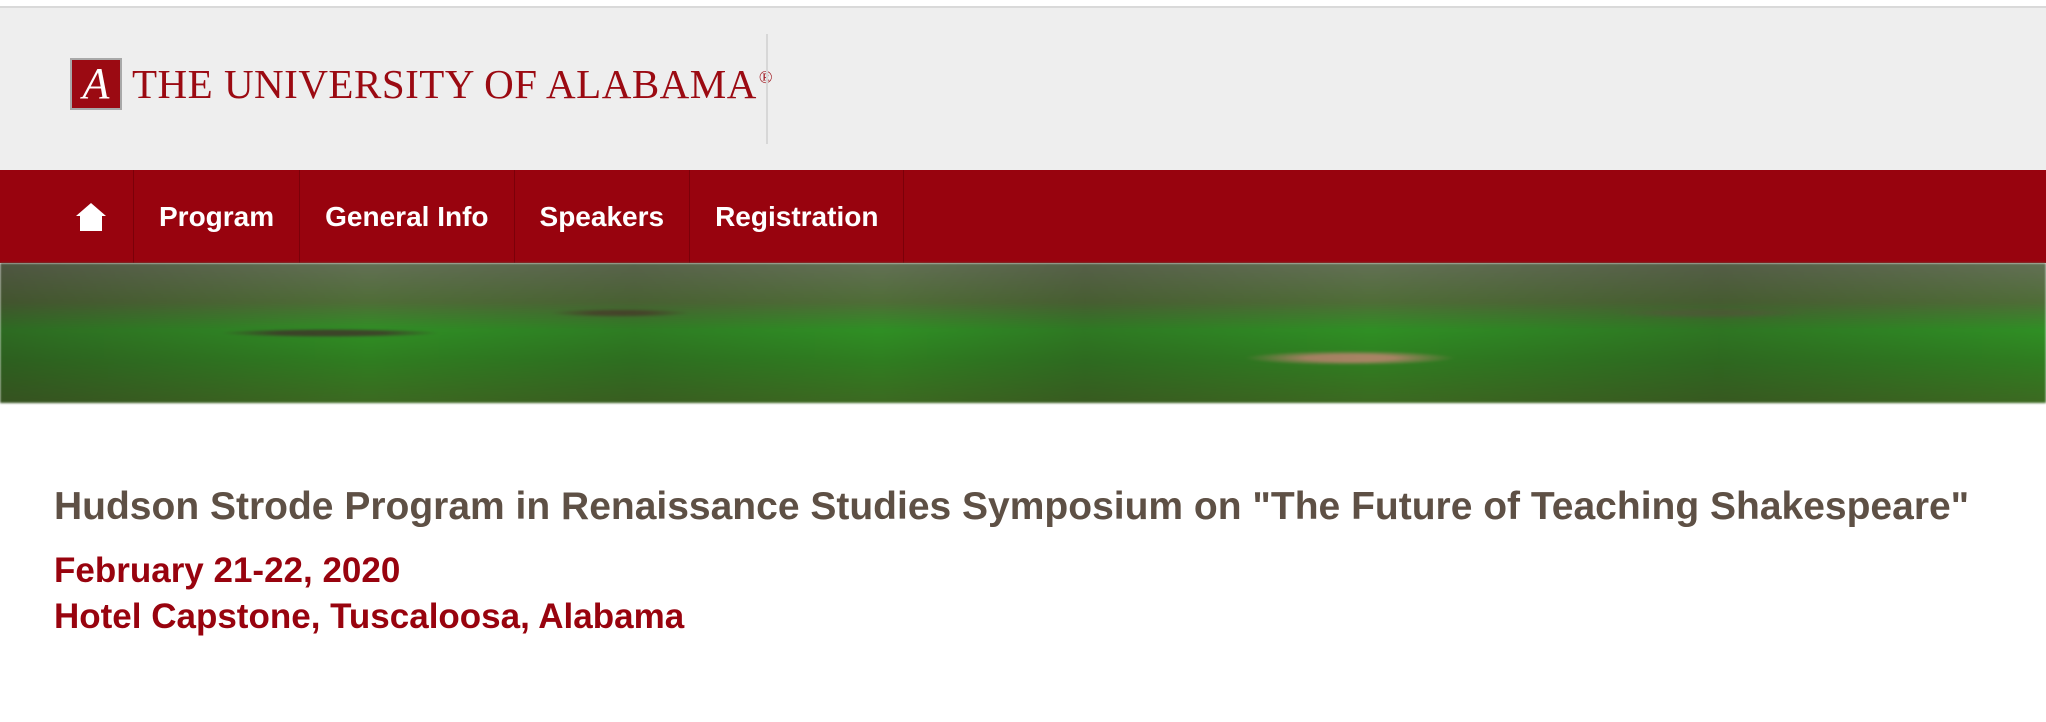  I want to click on home-icon, so click(91, 217).